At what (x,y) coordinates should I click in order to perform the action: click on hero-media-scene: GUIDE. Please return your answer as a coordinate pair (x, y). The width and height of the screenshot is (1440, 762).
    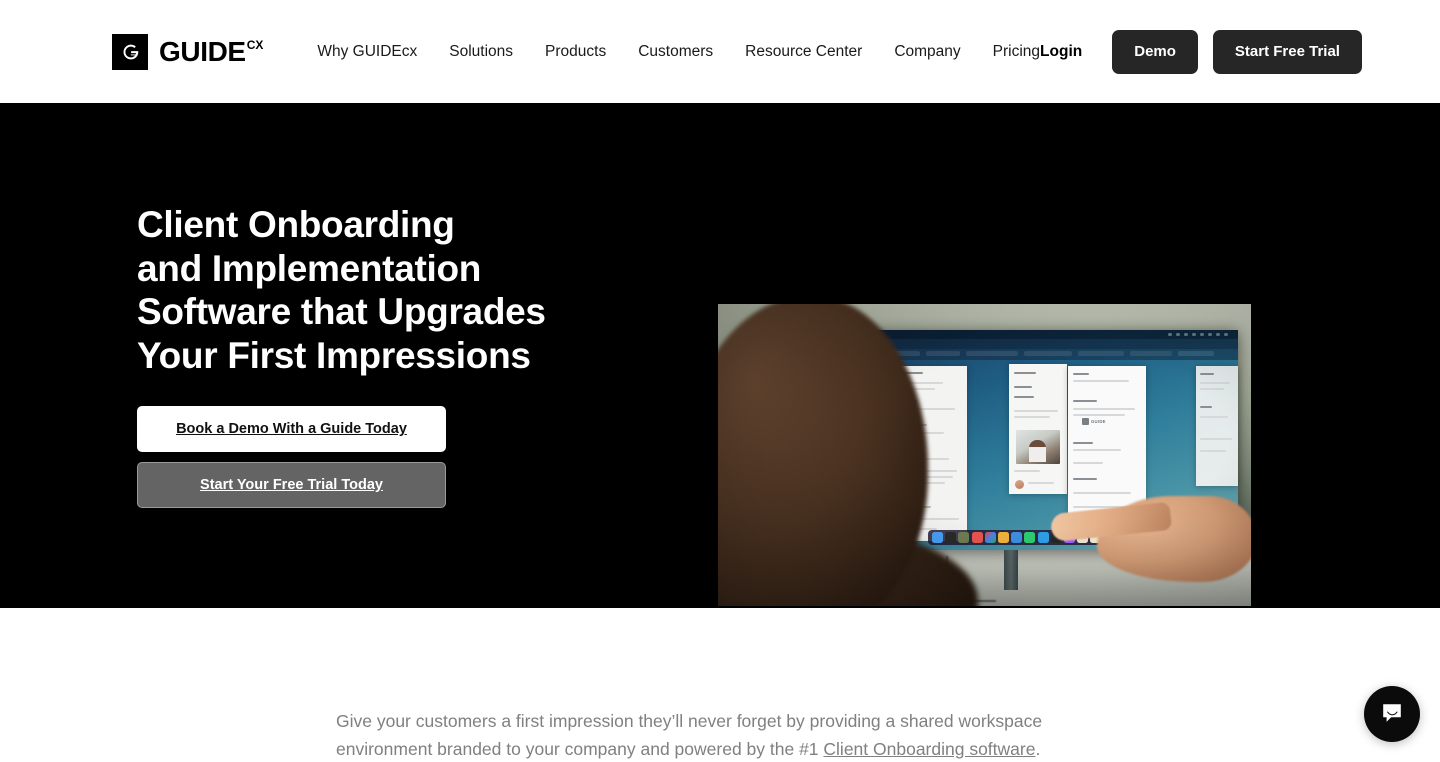
    Looking at the image, I should click on (984, 455).